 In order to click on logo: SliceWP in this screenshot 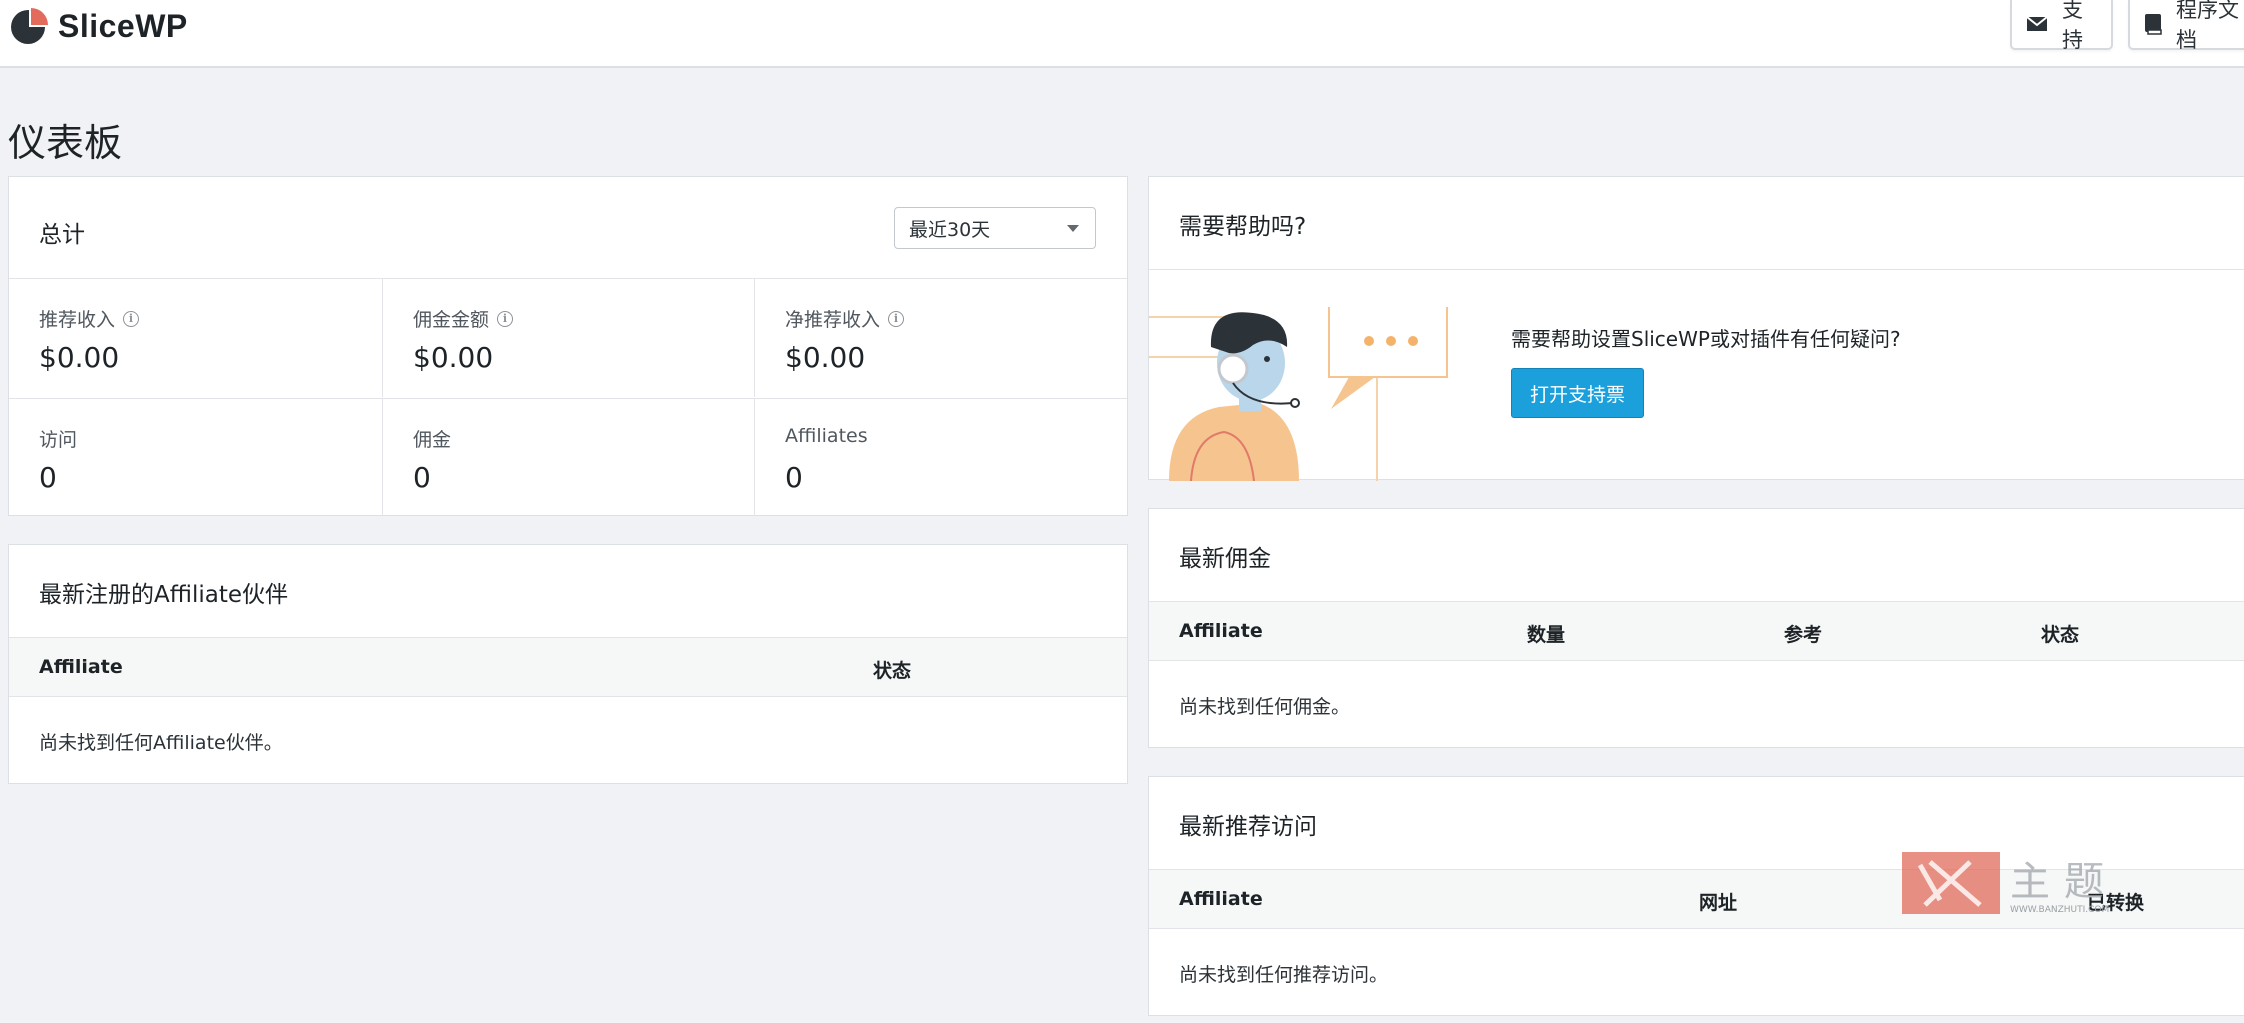, I will do `click(98, 26)`.